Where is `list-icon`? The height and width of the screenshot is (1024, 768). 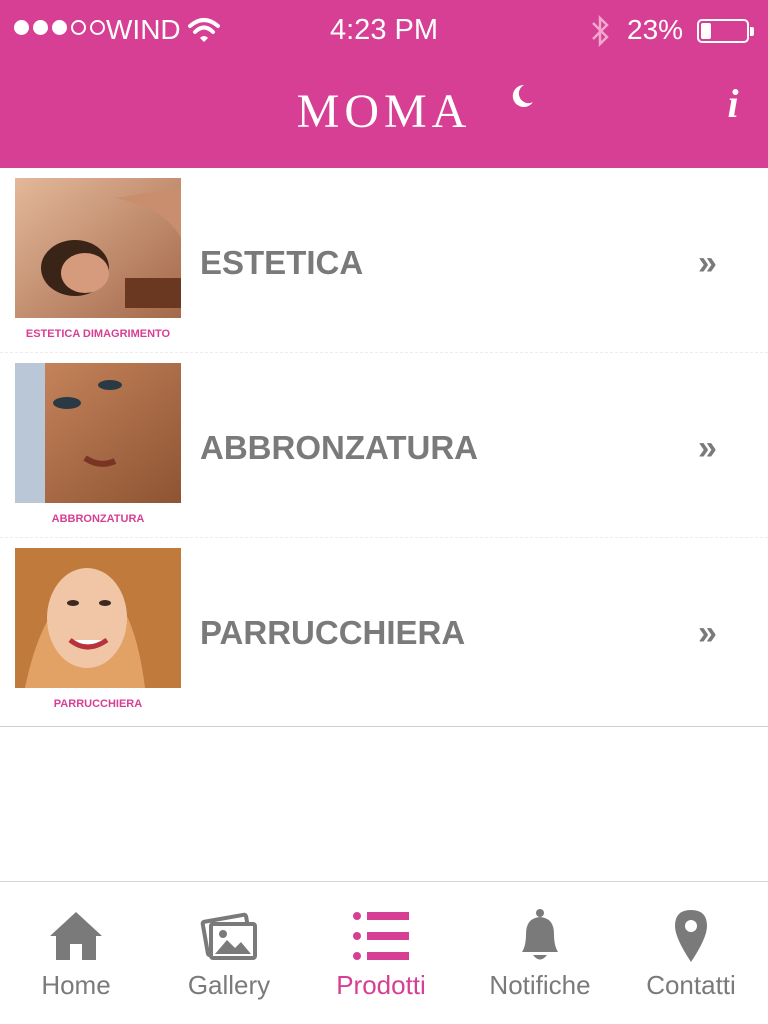 list-icon is located at coordinates (381, 936).